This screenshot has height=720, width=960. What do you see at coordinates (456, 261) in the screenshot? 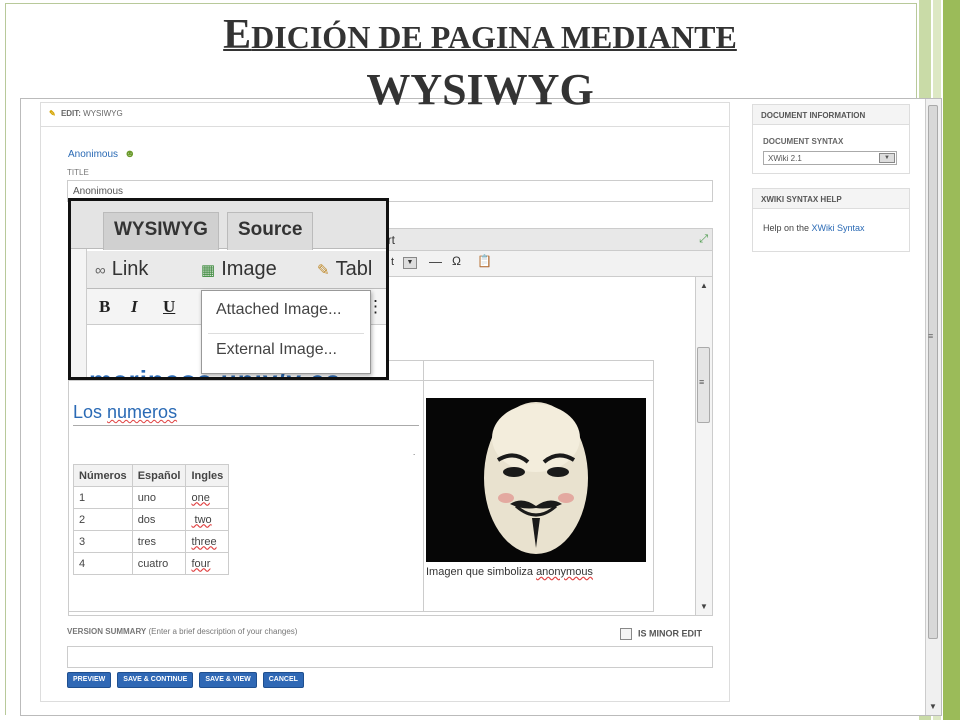
I see `omega-icon: Ω` at bounding box center [456, 261].